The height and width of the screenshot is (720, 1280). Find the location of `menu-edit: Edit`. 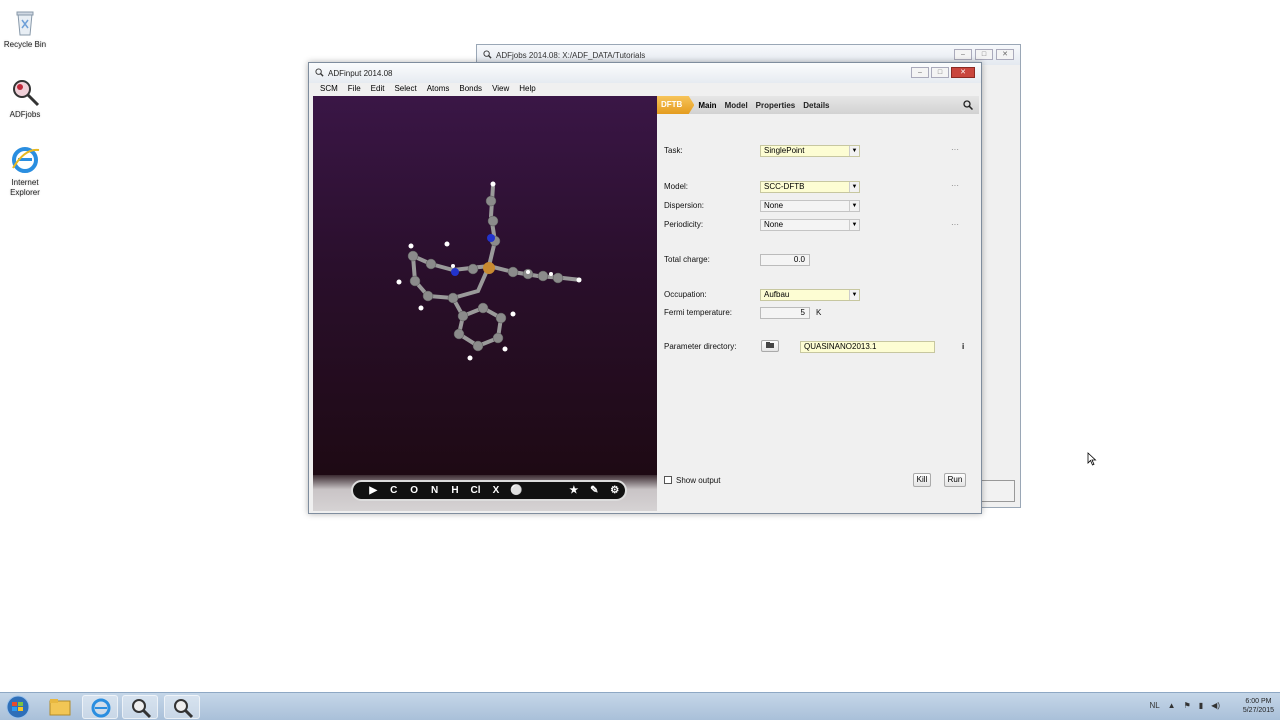

menu-edit: Edit is located at coordinates (378, 89).